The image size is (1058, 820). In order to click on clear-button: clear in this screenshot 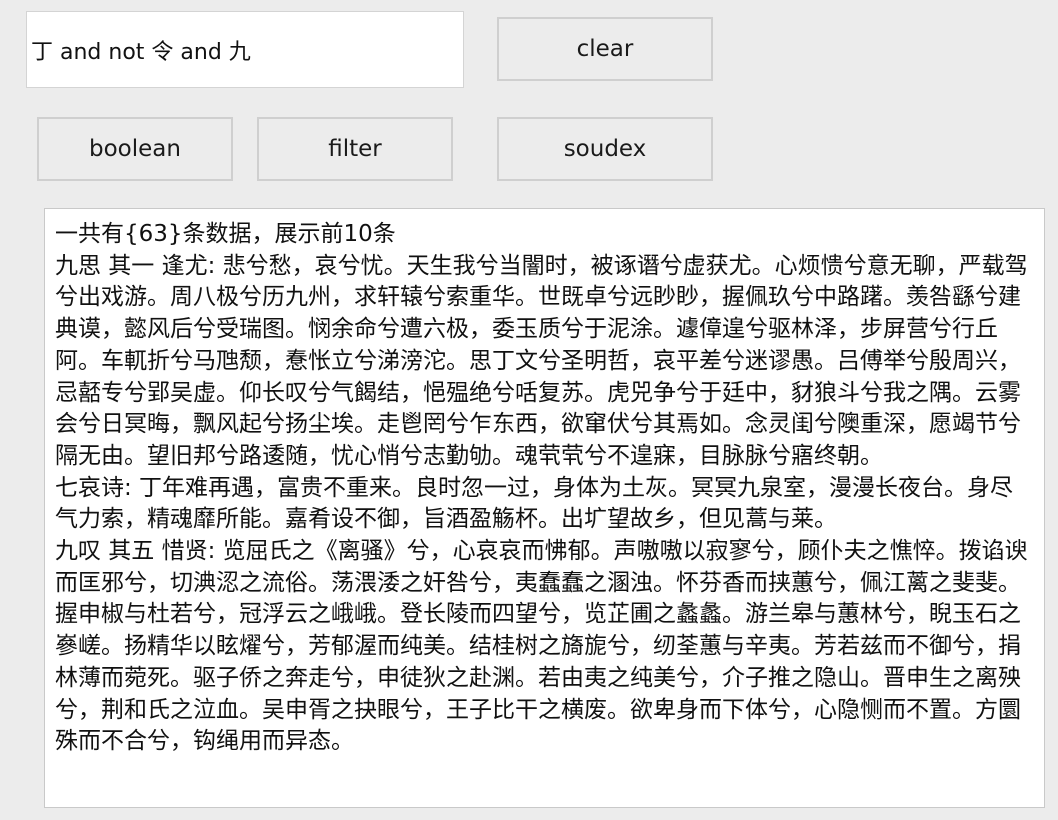, I will do `click(605, 49)`.